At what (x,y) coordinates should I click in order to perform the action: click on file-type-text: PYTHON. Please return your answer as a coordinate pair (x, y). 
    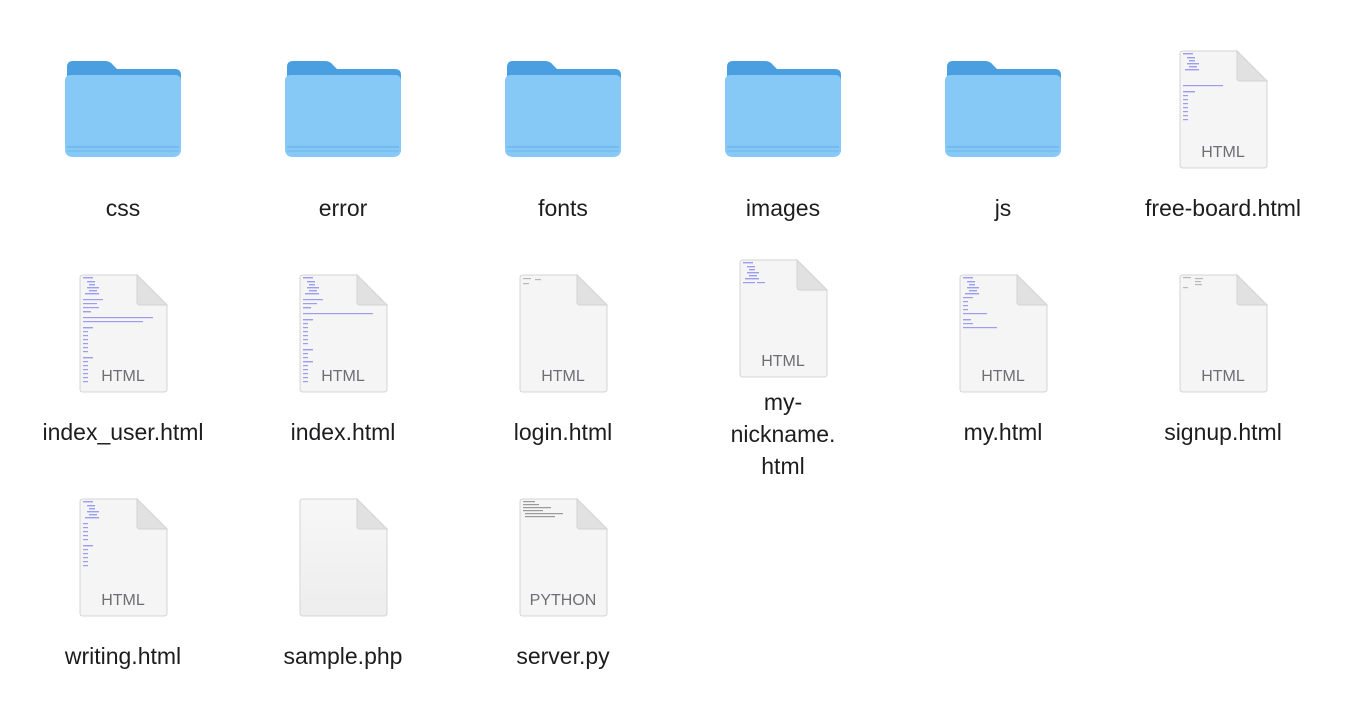
    Looking at the image, I should click on (563, 600).